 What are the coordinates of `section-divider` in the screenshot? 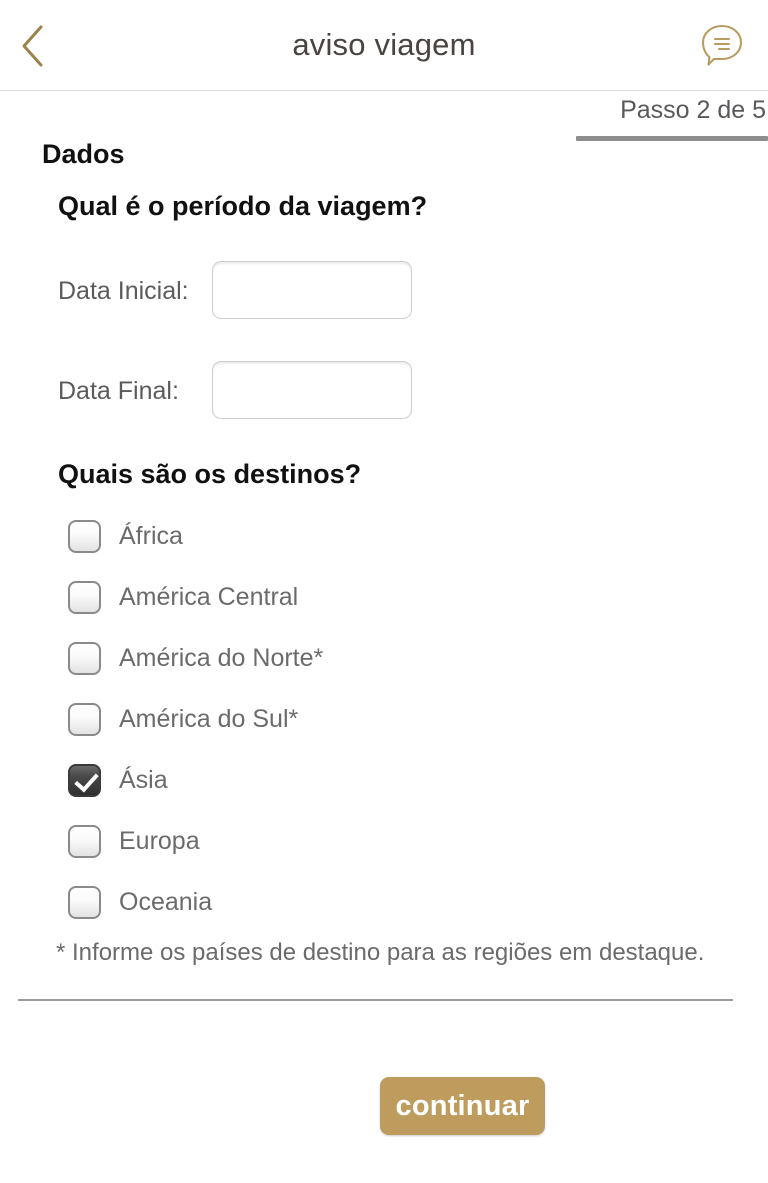 It's located at (375, 1000).